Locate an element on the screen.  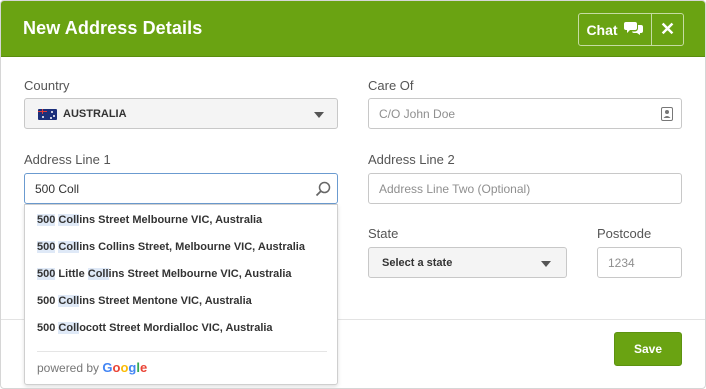
powered-by-google: powered by Google is located at coordinates (92, 367).